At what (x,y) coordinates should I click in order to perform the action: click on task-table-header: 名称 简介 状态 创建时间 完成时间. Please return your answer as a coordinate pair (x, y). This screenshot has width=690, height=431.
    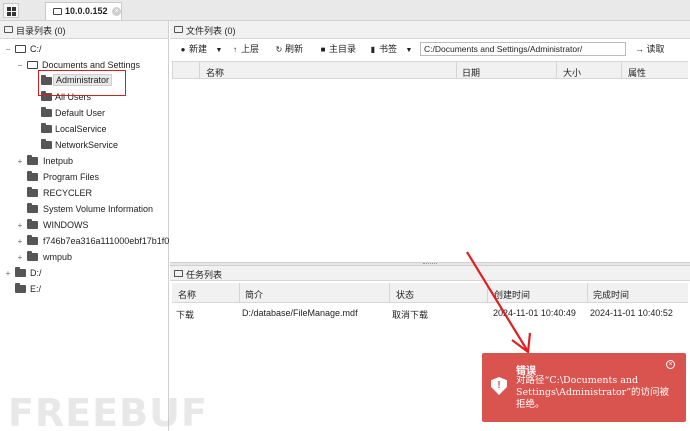
    Looking at the image, I should click on (430, 293).